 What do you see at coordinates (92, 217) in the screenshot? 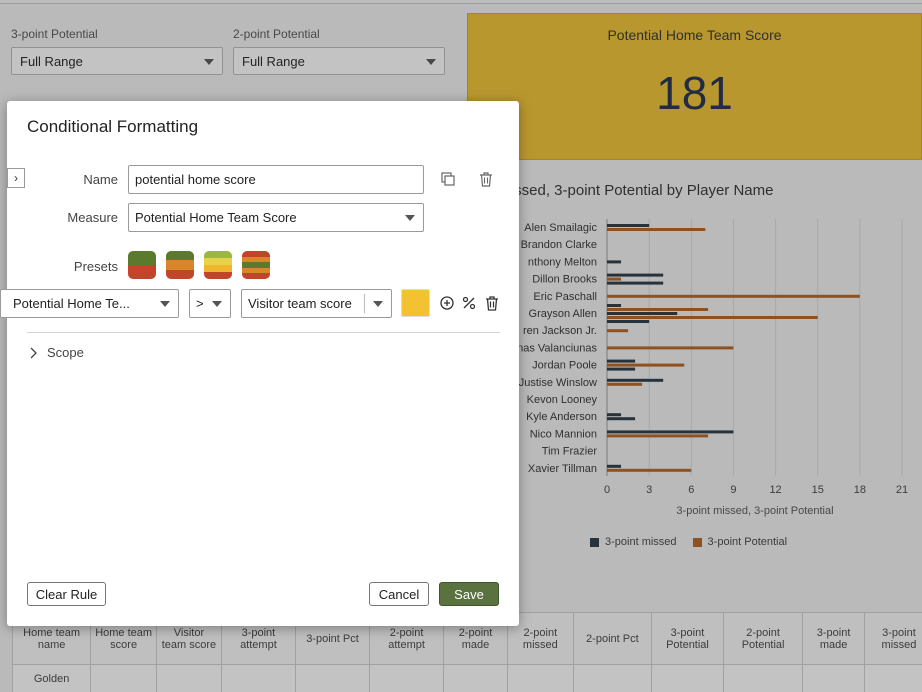
I see `measure-label: Measure` at bounding box center [92, 217].